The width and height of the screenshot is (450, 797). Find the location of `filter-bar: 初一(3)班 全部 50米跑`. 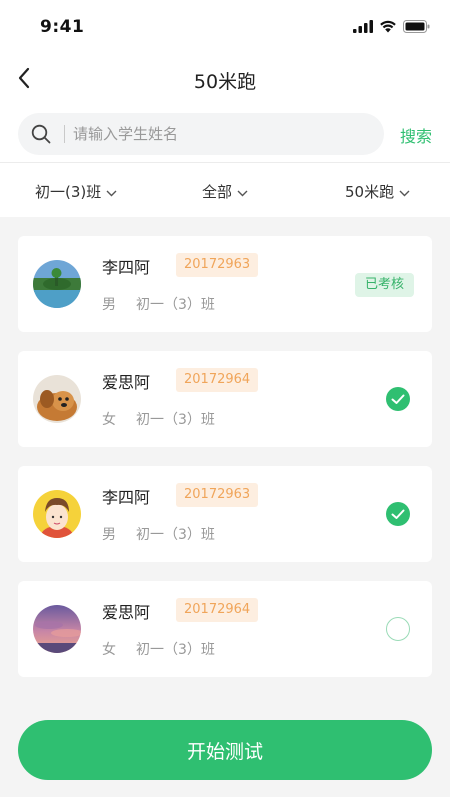

filter-bar: 初一(3)班 全部 50米跑 is located at coordinates (225, 190).